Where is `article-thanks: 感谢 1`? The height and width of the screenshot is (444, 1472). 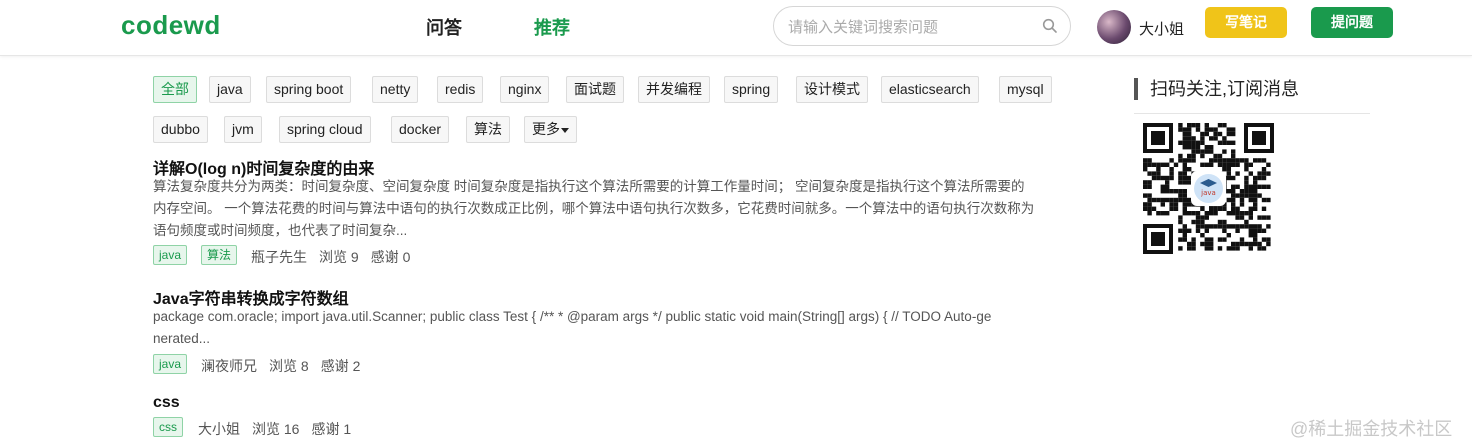
article-thanks: 感谢 1 is located at coordinates (331, 429).